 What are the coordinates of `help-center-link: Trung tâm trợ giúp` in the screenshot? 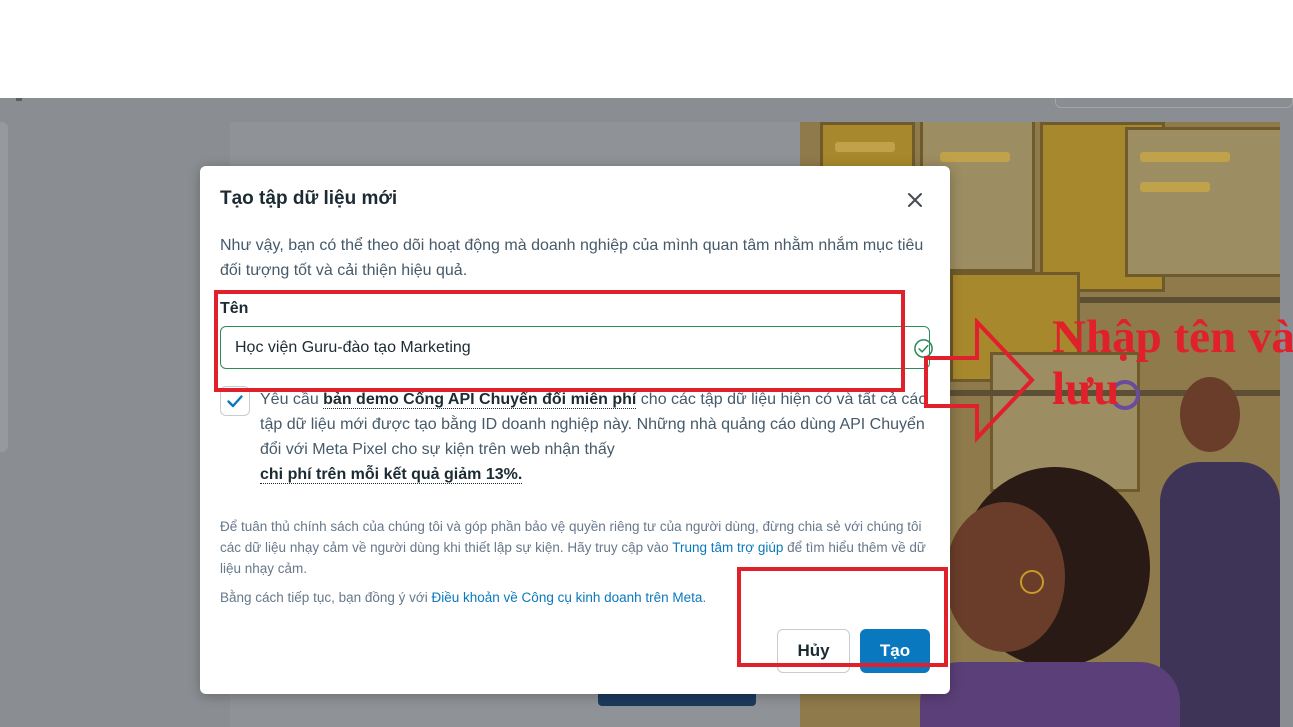 It's located at (727, 547).